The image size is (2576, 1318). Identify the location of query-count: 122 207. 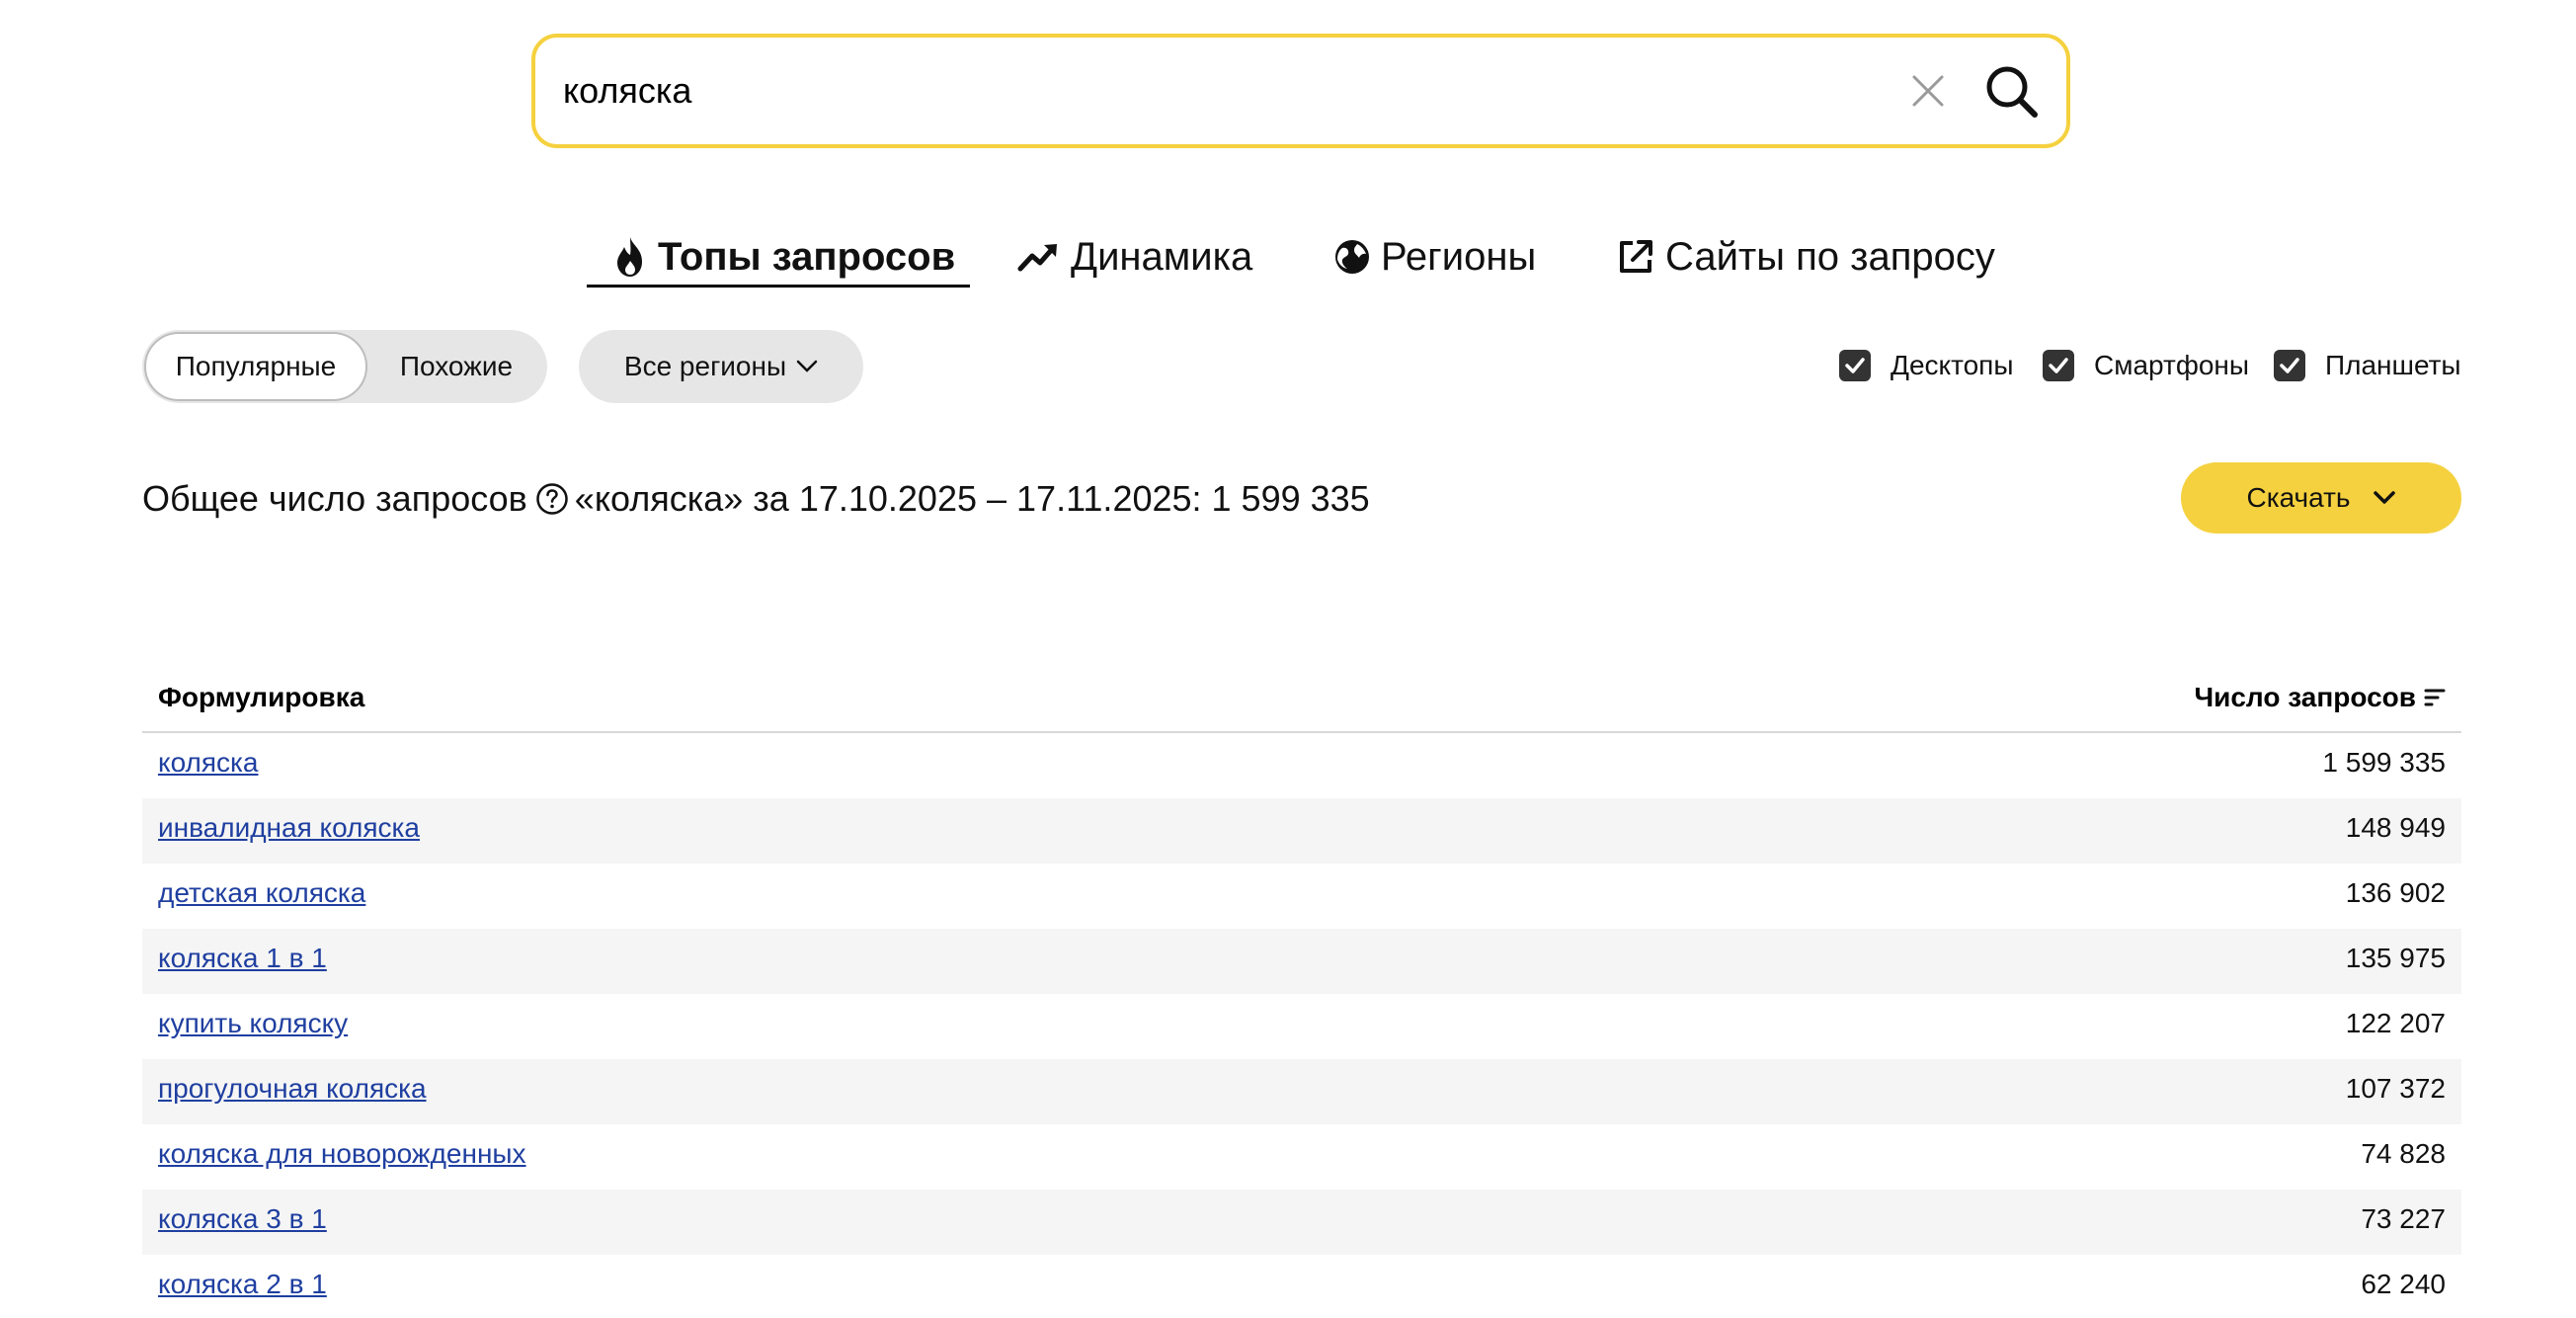
(2395, 1023).